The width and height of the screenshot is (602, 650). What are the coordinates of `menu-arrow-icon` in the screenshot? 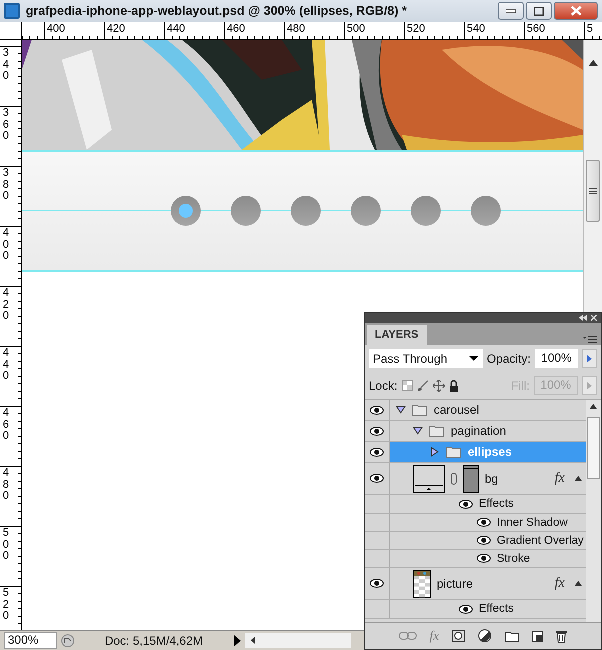 It's located at (237, 640).